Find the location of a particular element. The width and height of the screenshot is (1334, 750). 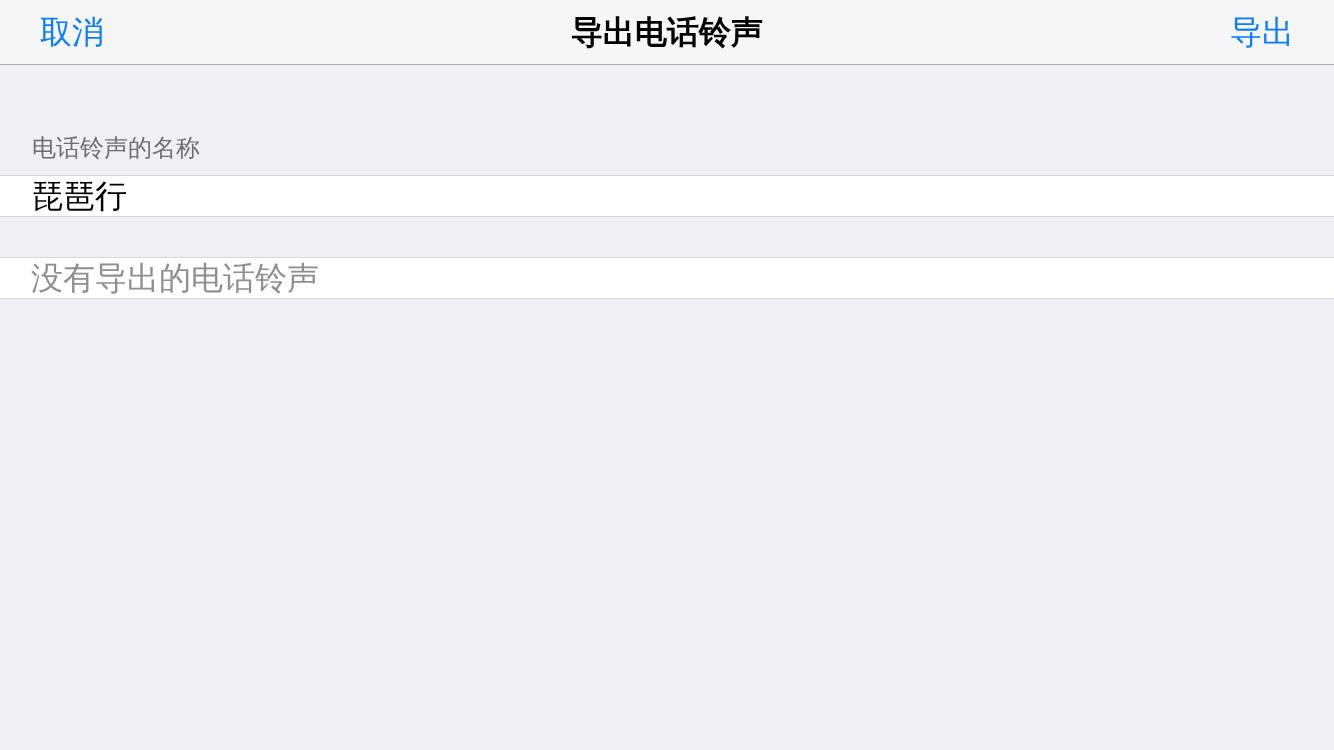

empty-message: 没有导出的电话铃声 is located at coordinates (175, 278).